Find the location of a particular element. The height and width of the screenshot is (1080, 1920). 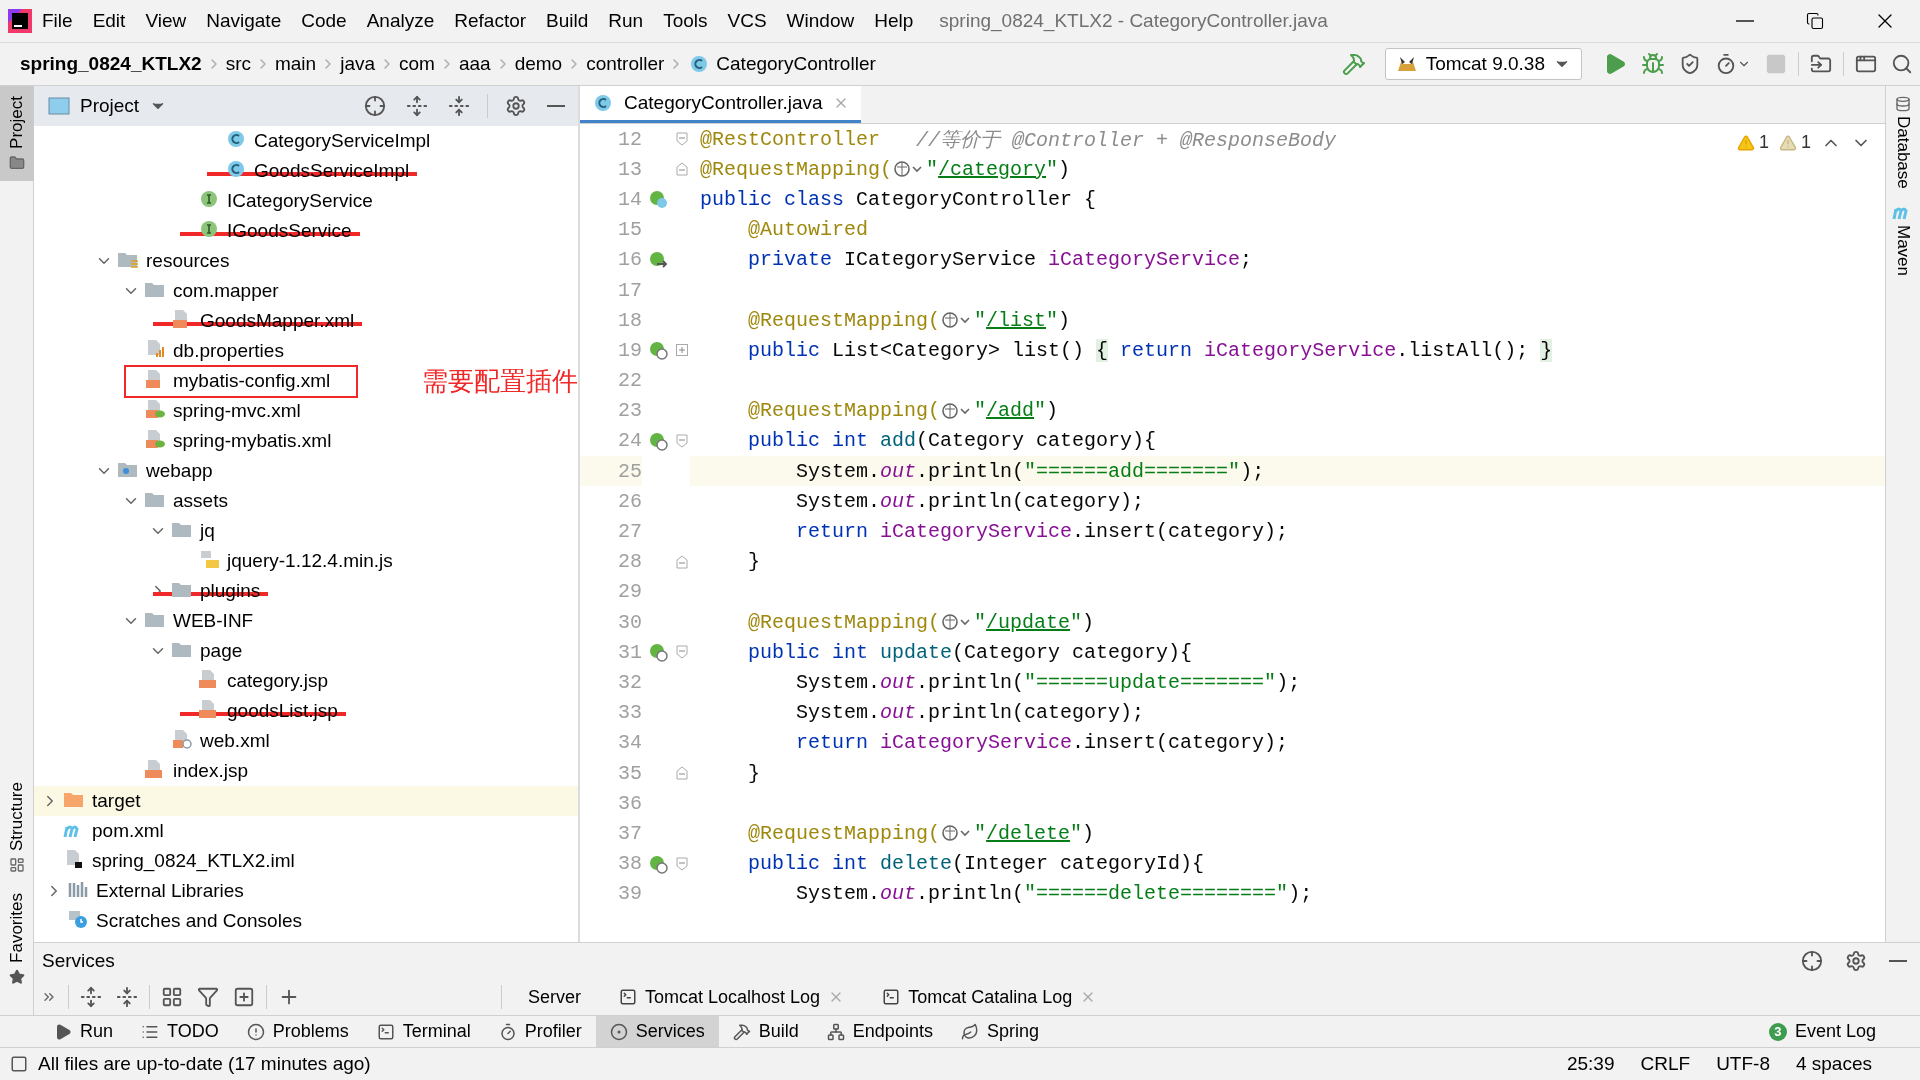

menu-item: Tools is located at coordinates (685, 21).